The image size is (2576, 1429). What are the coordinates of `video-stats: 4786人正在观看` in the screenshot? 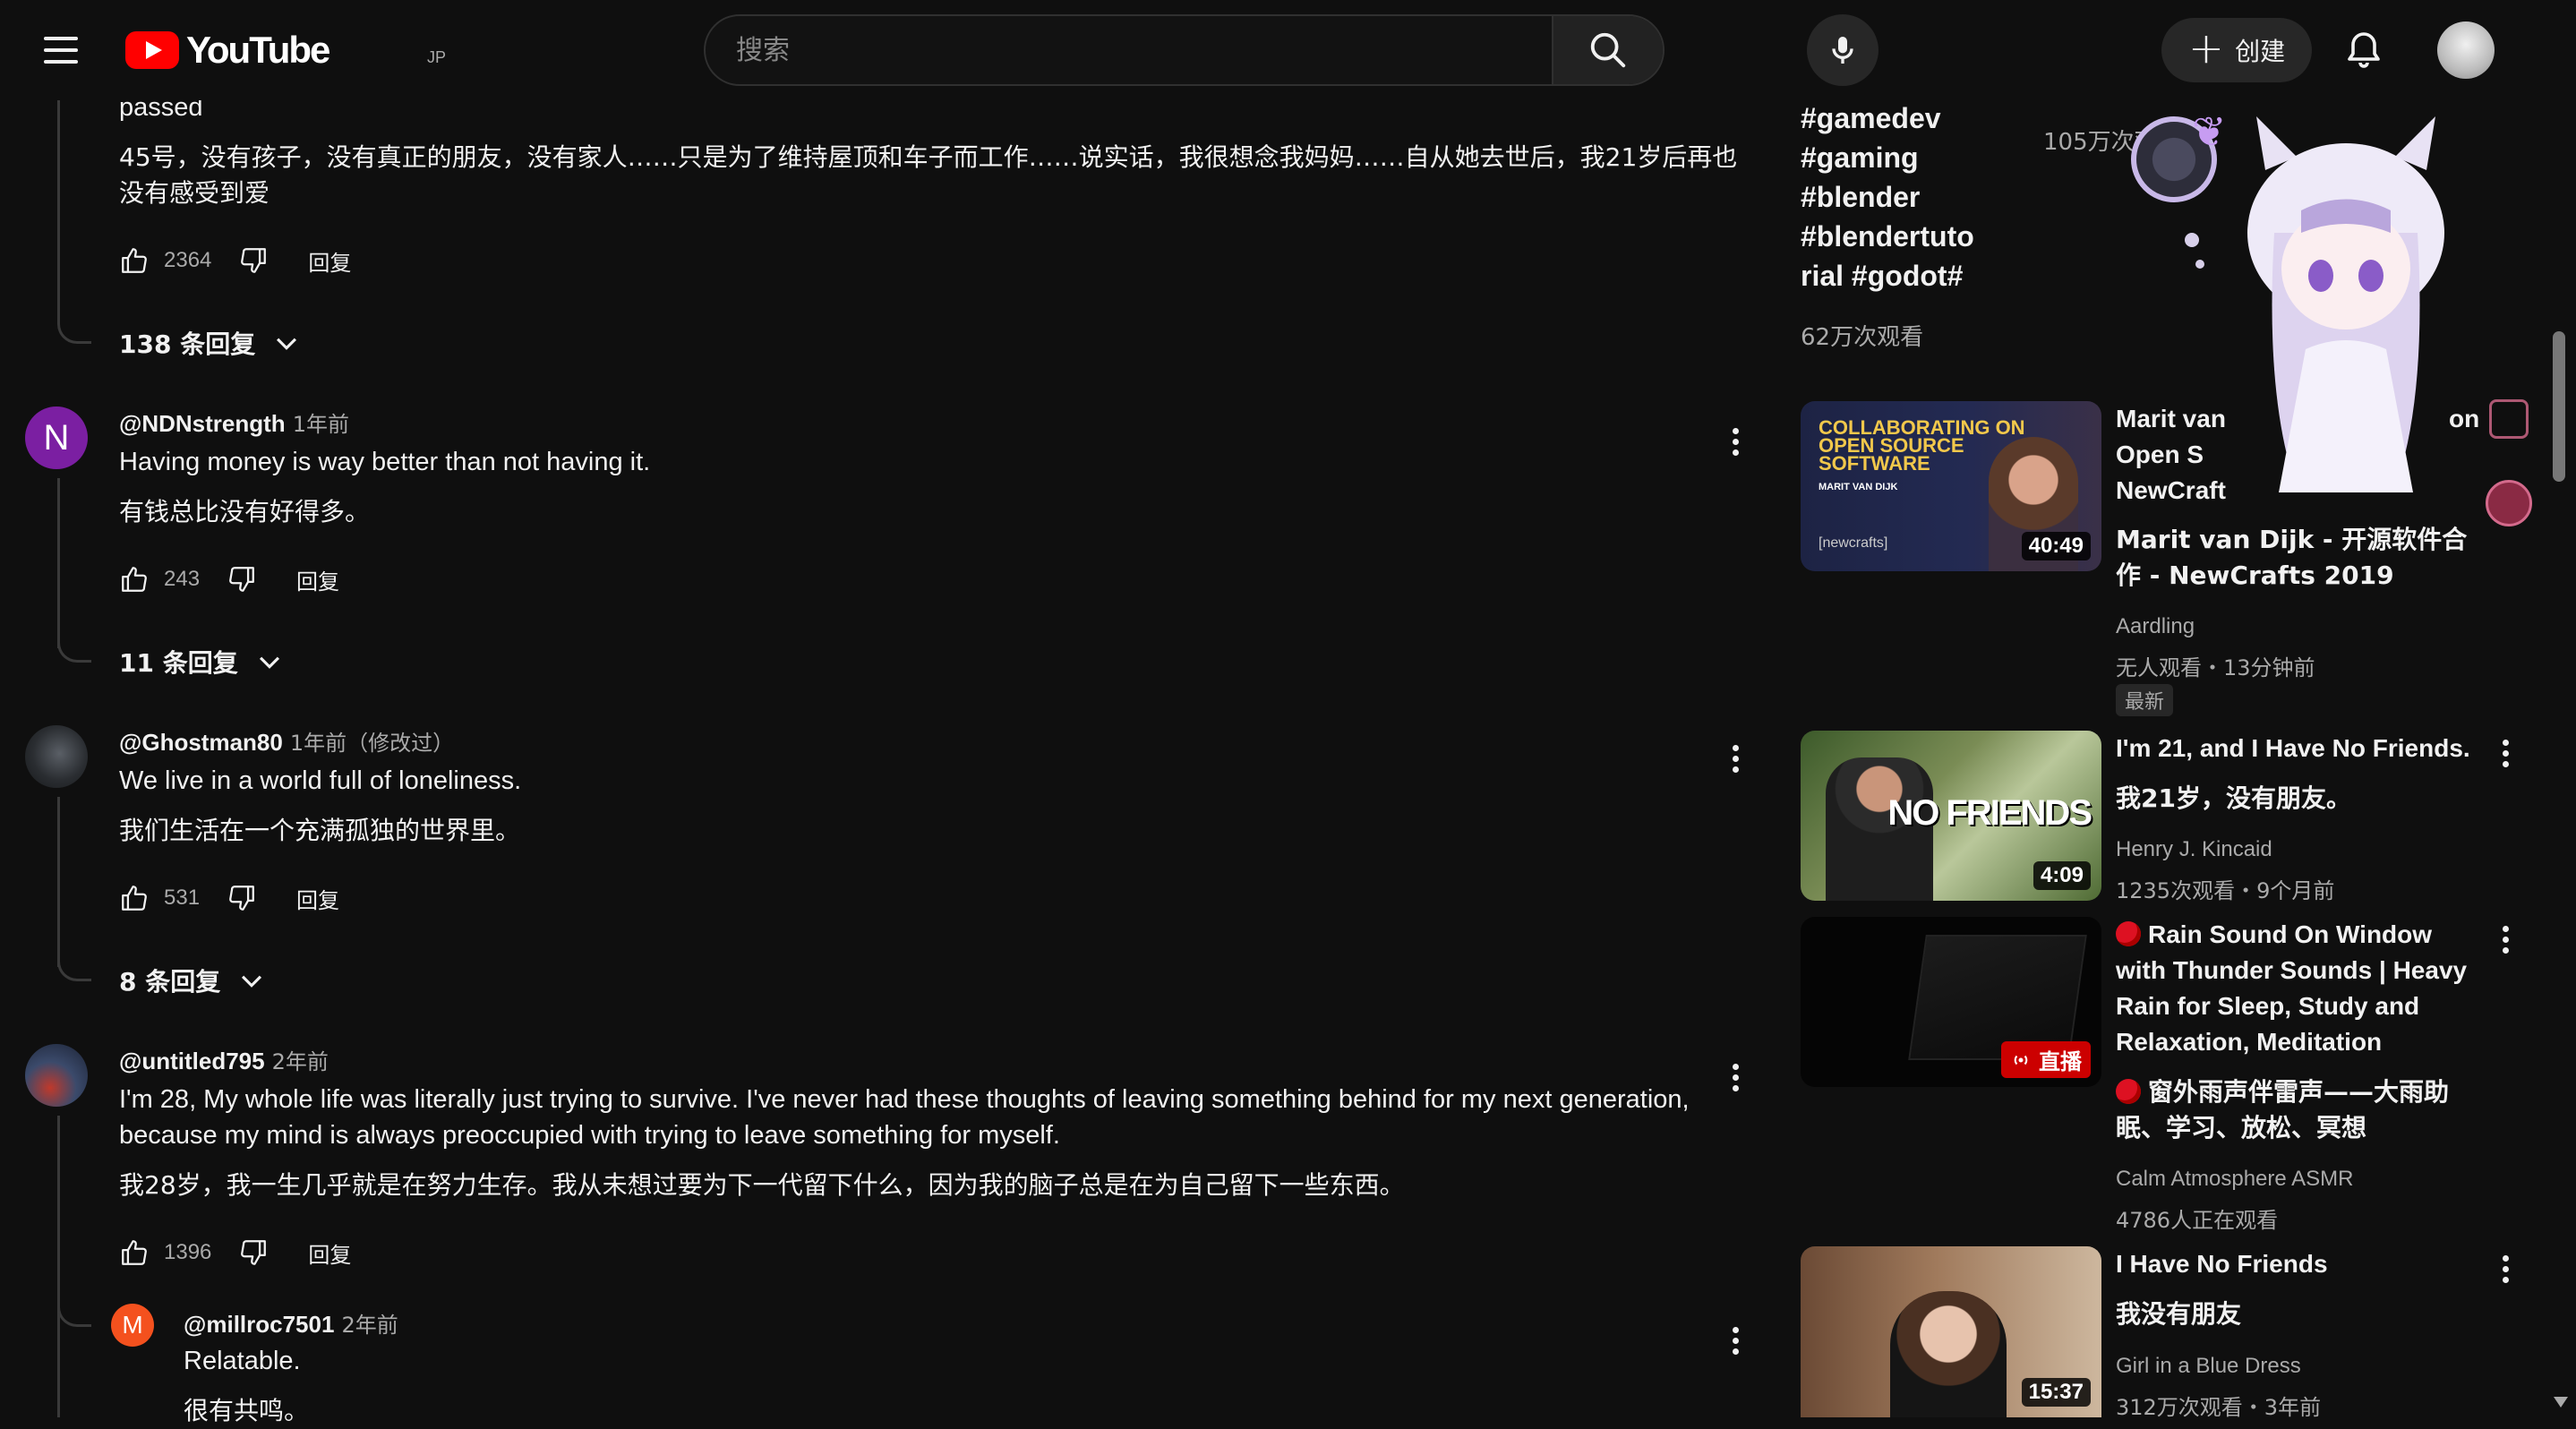 It's located at (2197, 1220).